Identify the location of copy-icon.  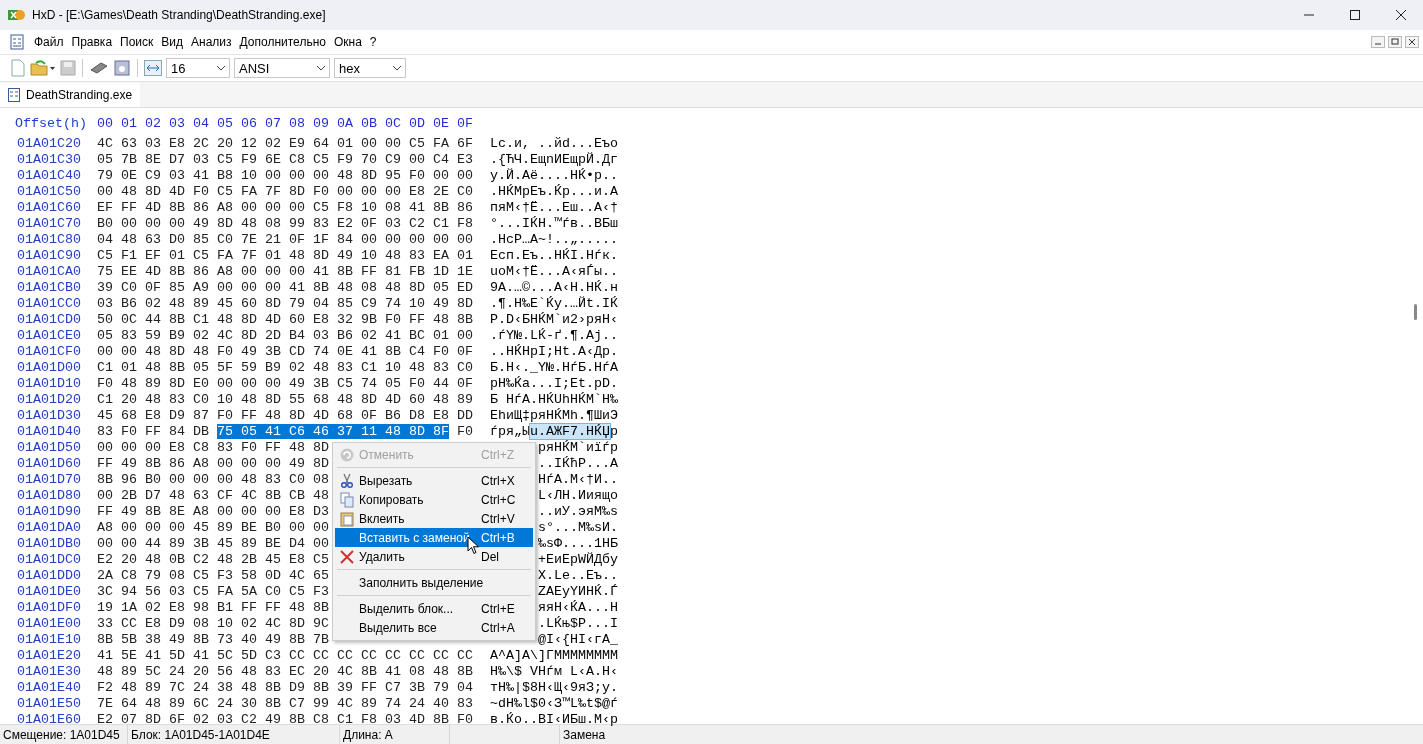
(347, 499).